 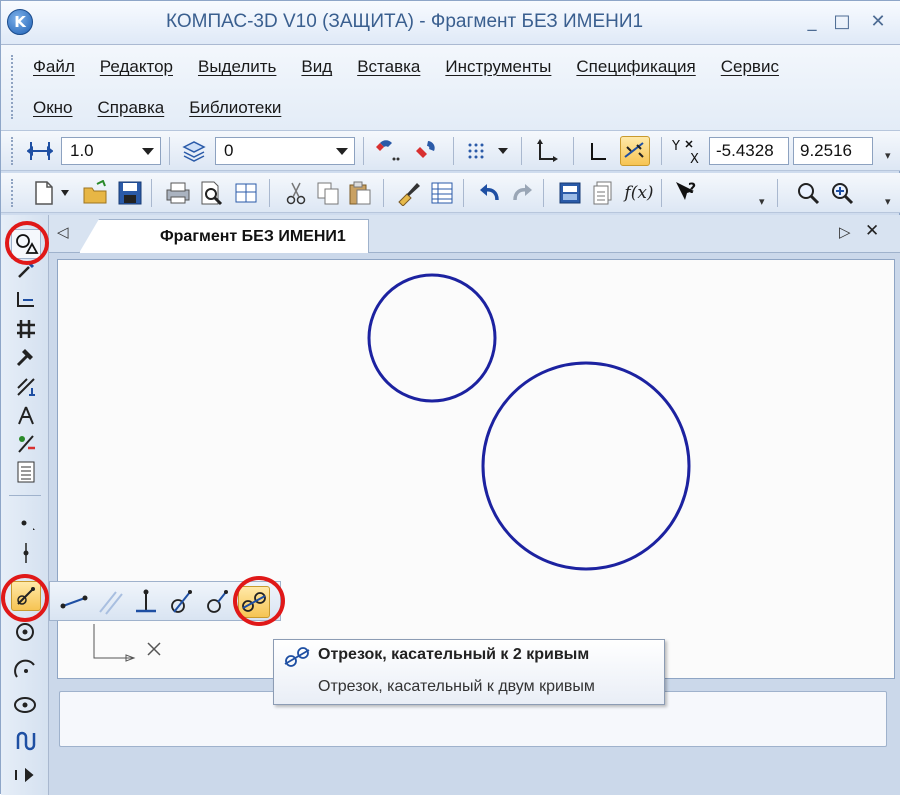 I want to click on menu-tools: Инструменты, so click(x=498, y=67).